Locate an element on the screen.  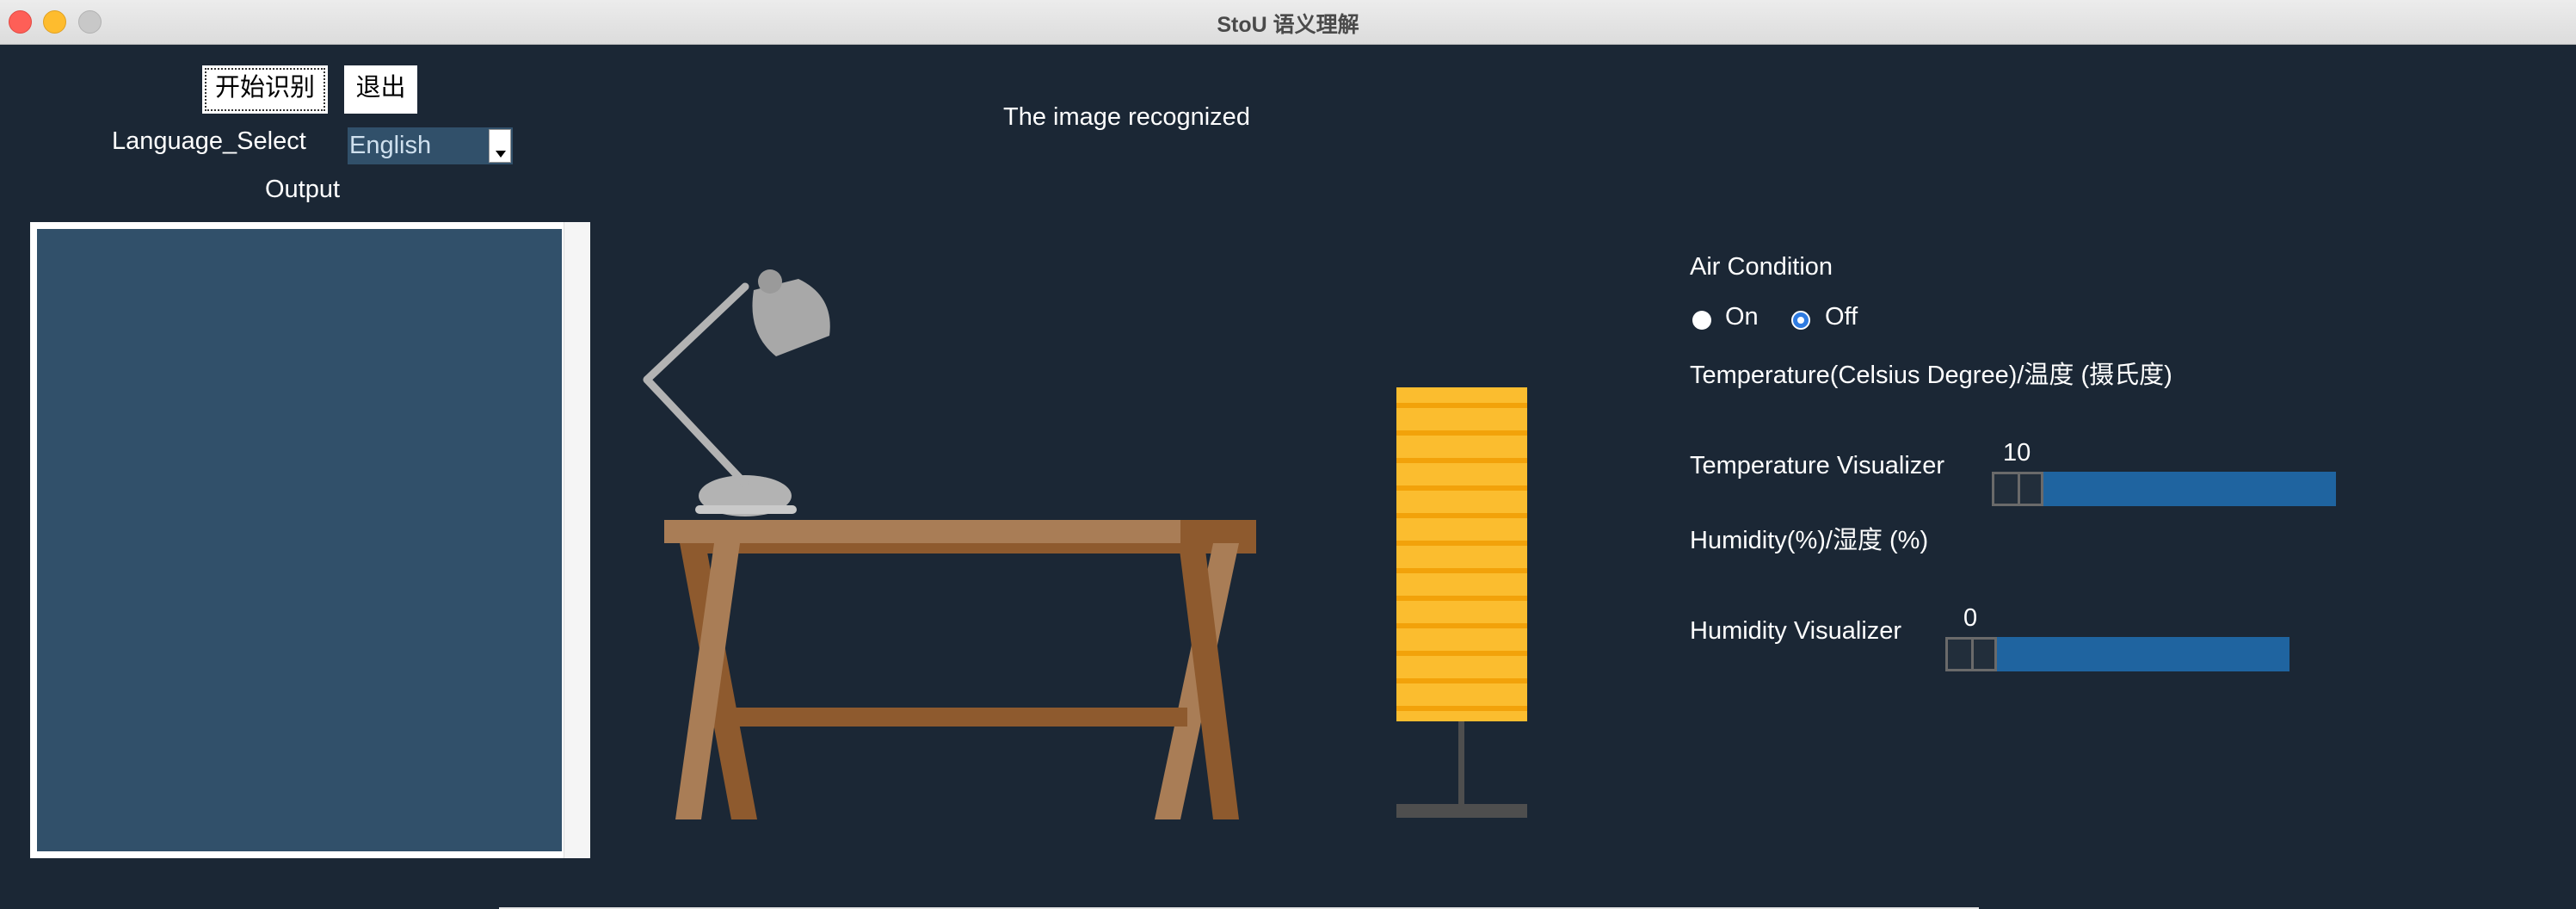
ac-on-label: On is located at coordinates (1742, 317).